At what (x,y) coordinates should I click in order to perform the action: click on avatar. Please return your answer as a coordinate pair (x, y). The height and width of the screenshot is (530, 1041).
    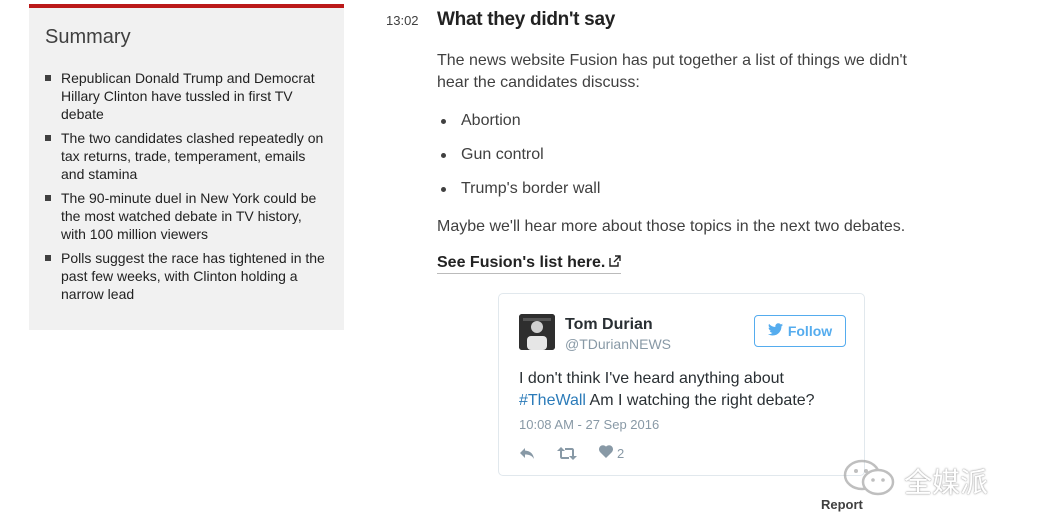
    Looking at the image, I should click on (537, 332).